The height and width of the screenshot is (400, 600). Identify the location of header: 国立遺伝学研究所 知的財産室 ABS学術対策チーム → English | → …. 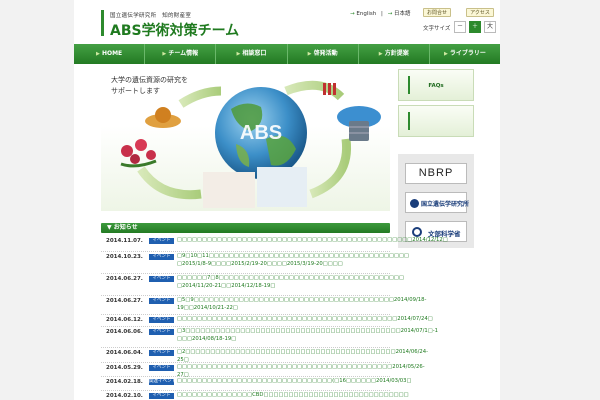
(287, 22).